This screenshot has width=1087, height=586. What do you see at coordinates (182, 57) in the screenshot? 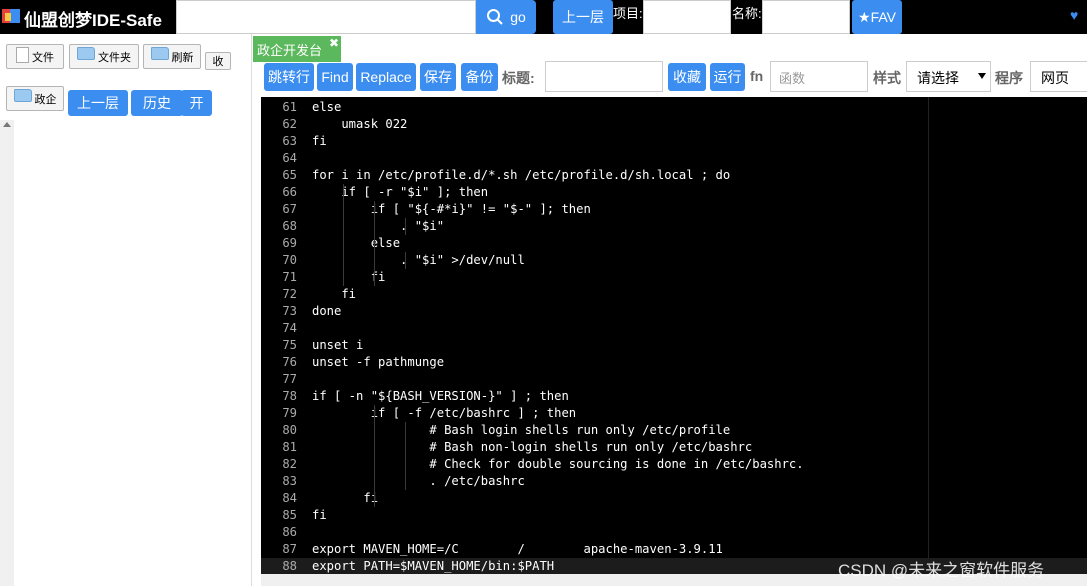
I see `refresh-label: 刷新` at bounding box center [182, 57].